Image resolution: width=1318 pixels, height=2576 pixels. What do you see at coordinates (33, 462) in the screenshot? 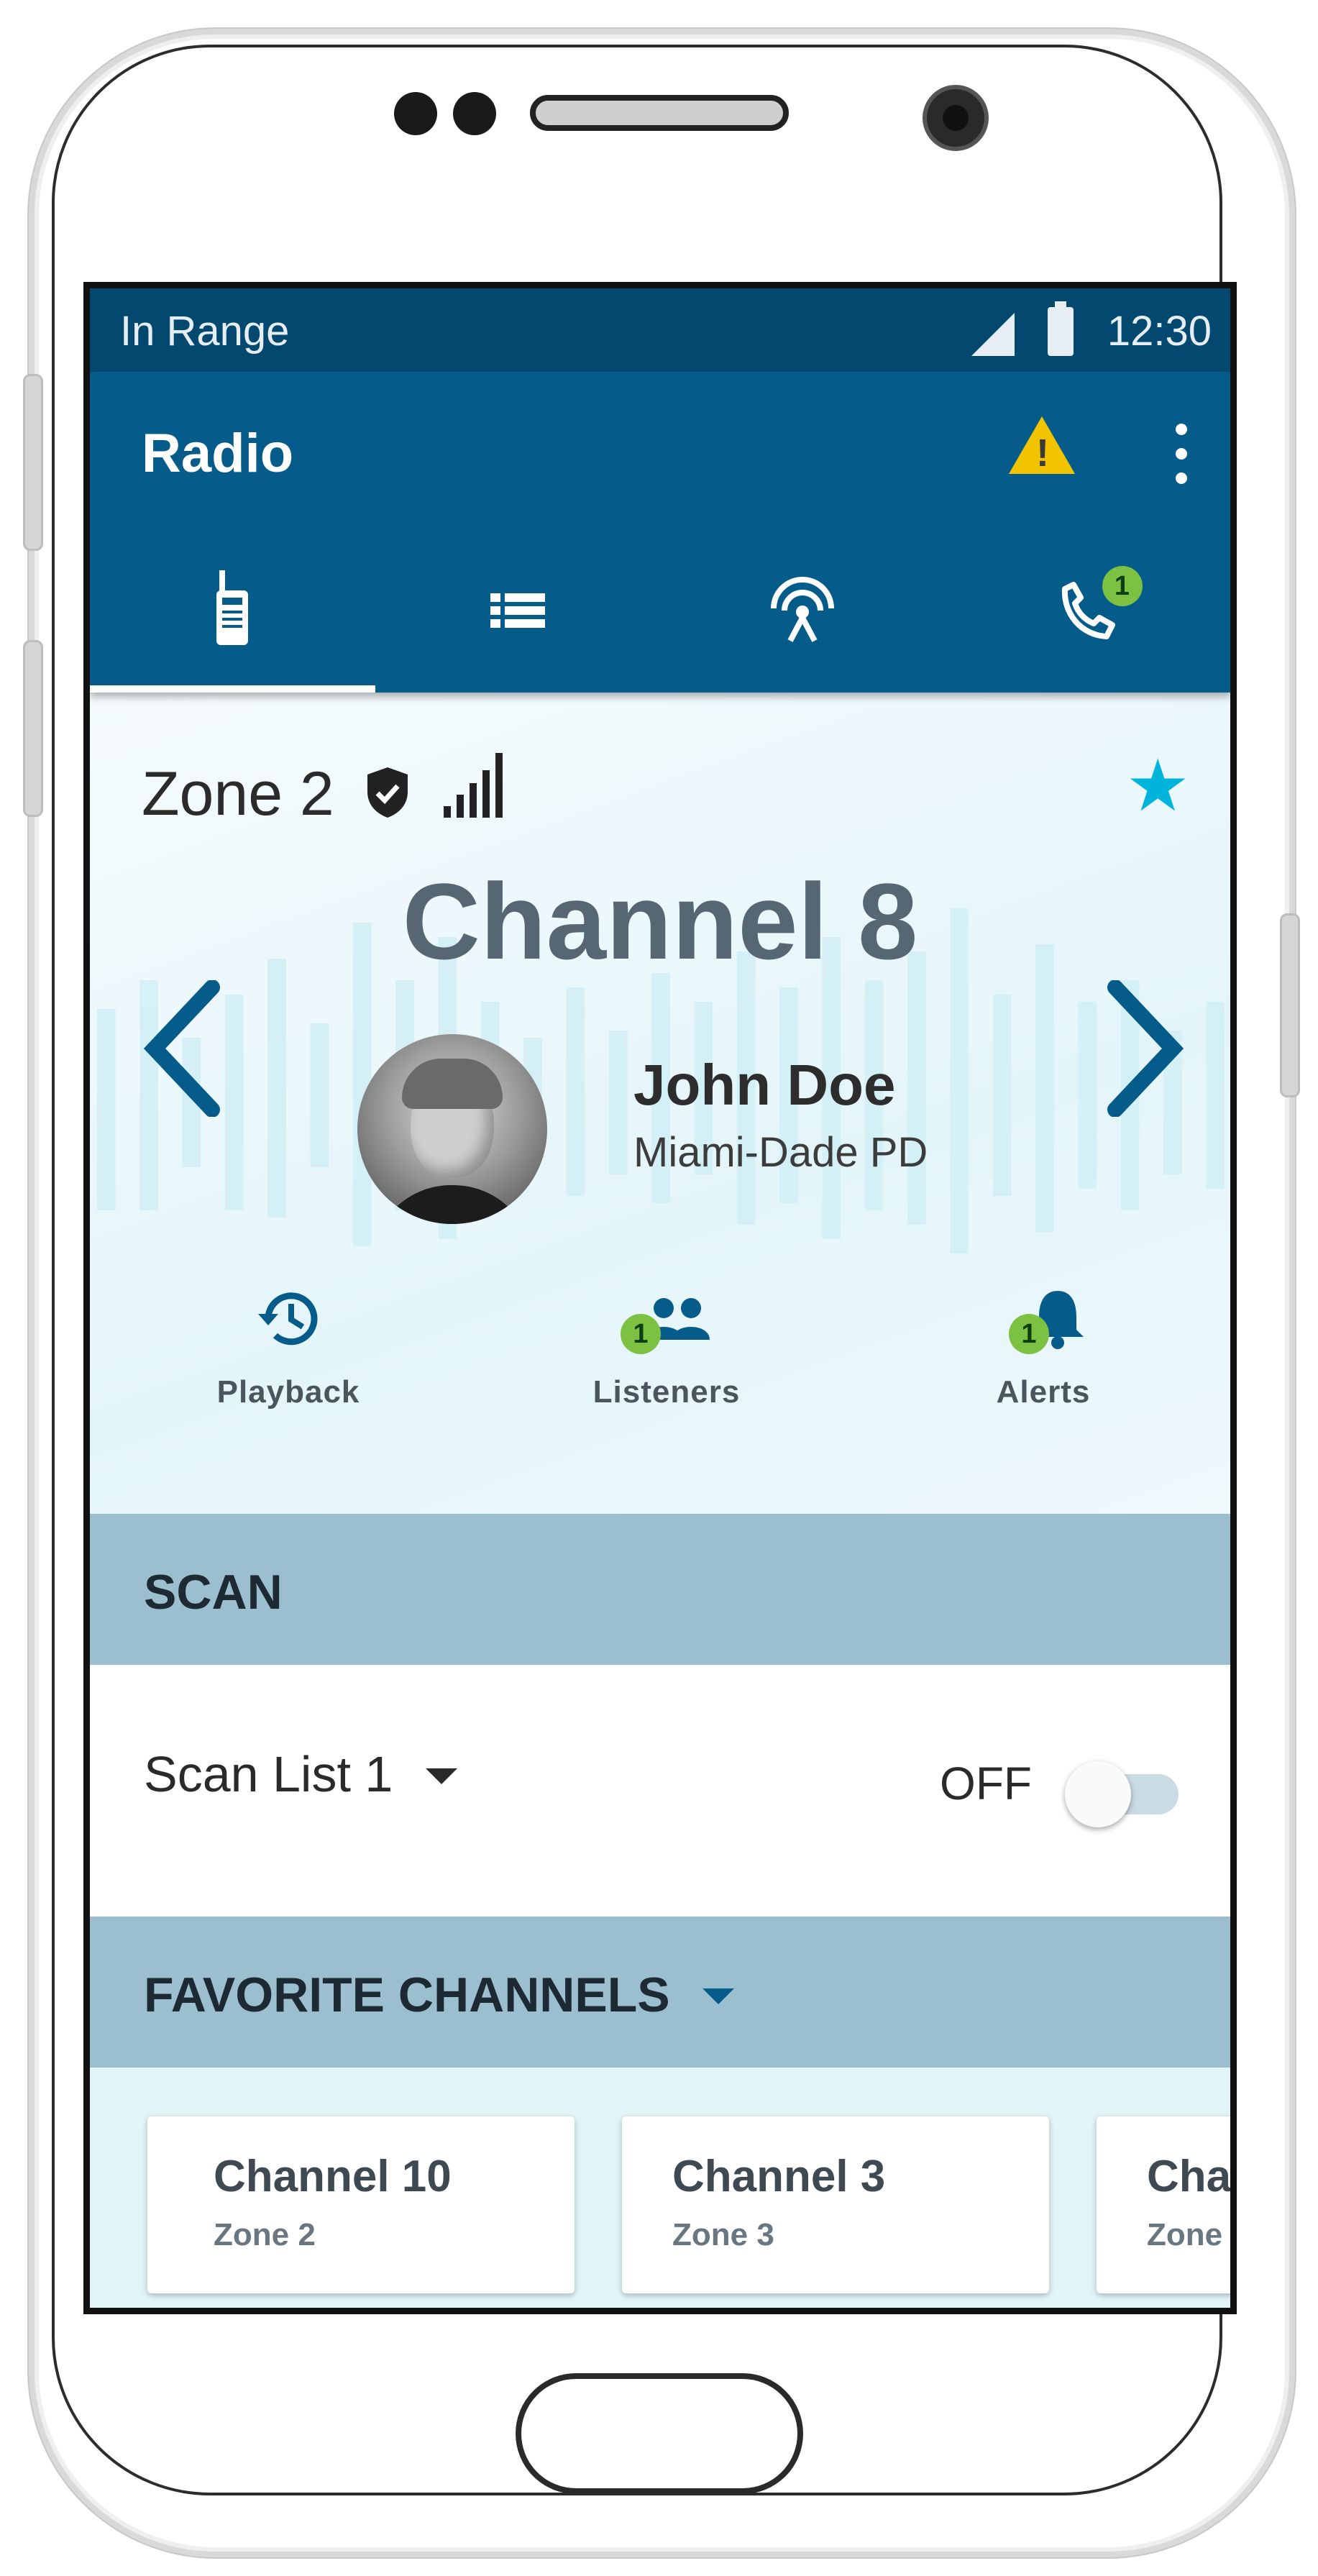
I see `volume-button-up` at bounding box center [33, 462].